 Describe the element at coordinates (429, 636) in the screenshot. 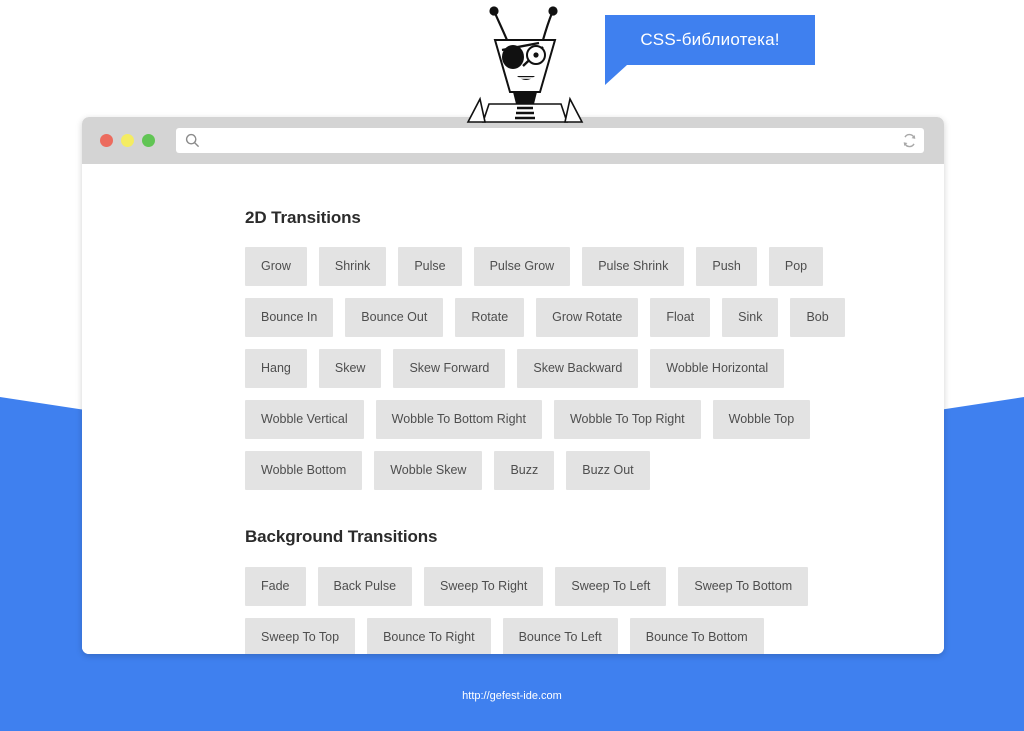

I see `transition-button: Bounce To Right` at that location.